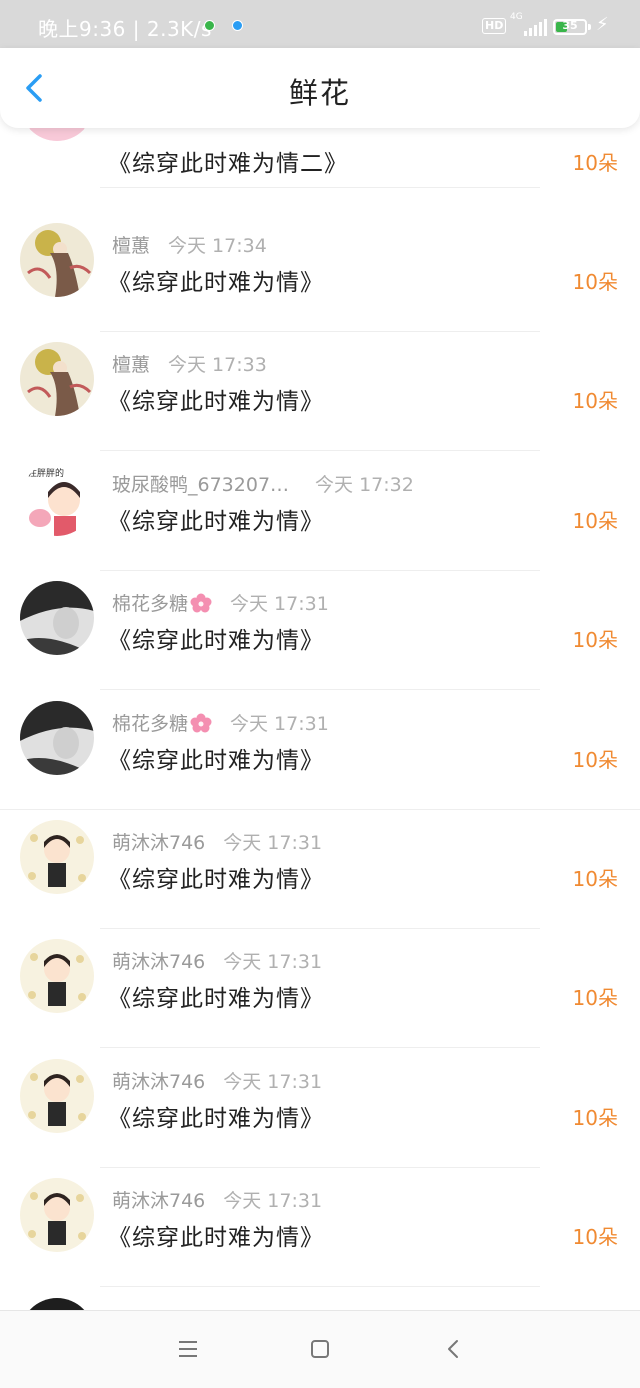  I want to click on timestamp: 今天 17:34, so click(217, 246).